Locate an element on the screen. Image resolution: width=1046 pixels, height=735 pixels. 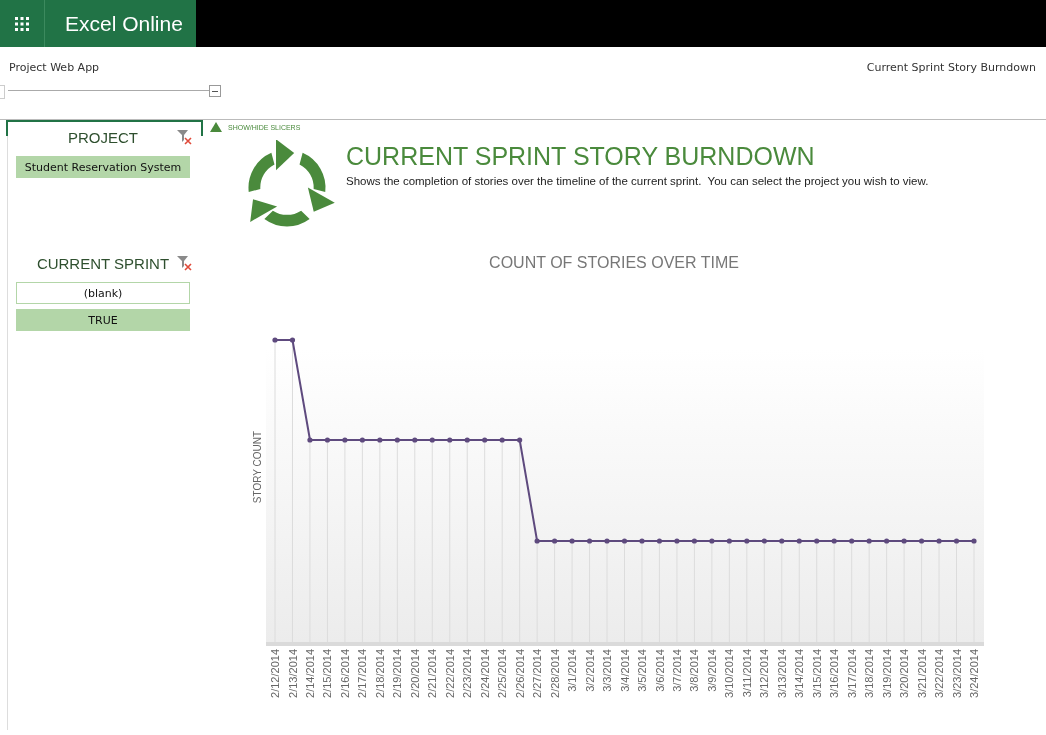
axis-label: 2/19/2014 is located at coordinates (397, 673).